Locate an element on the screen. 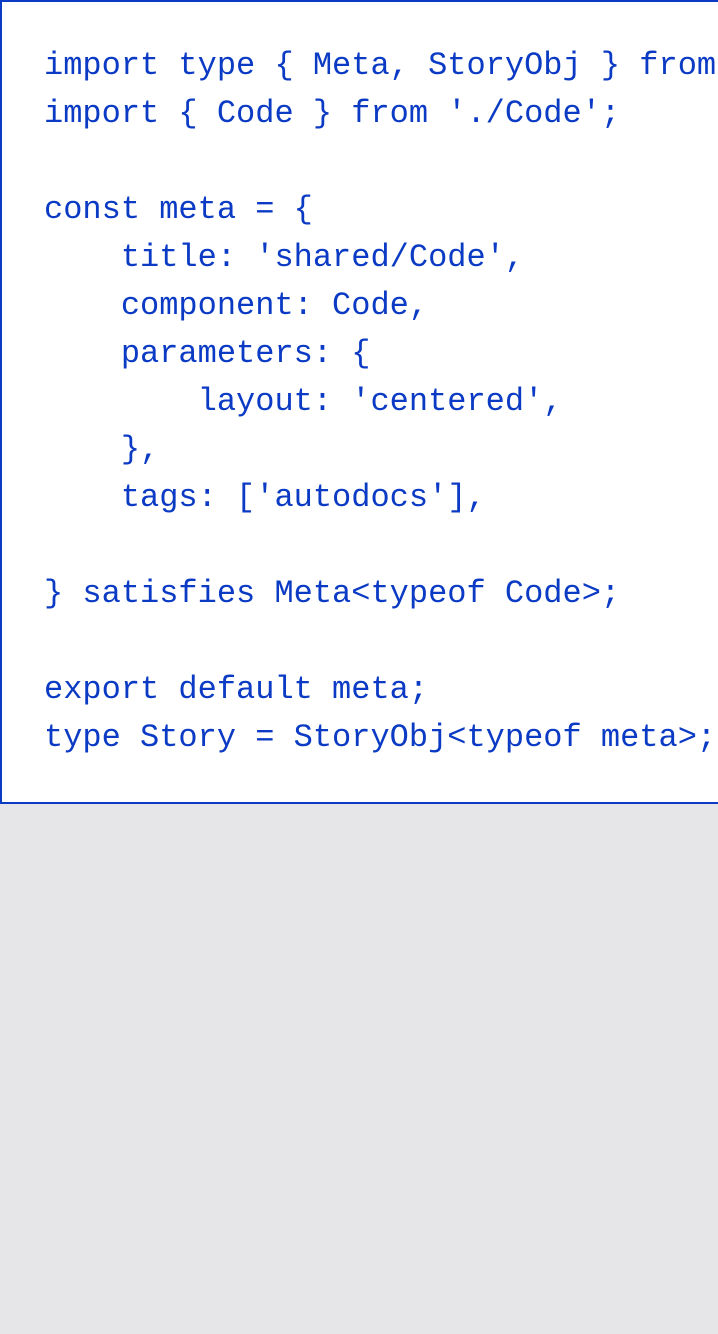  code-line-6: component: Code, is located at coordinates (236, 305).